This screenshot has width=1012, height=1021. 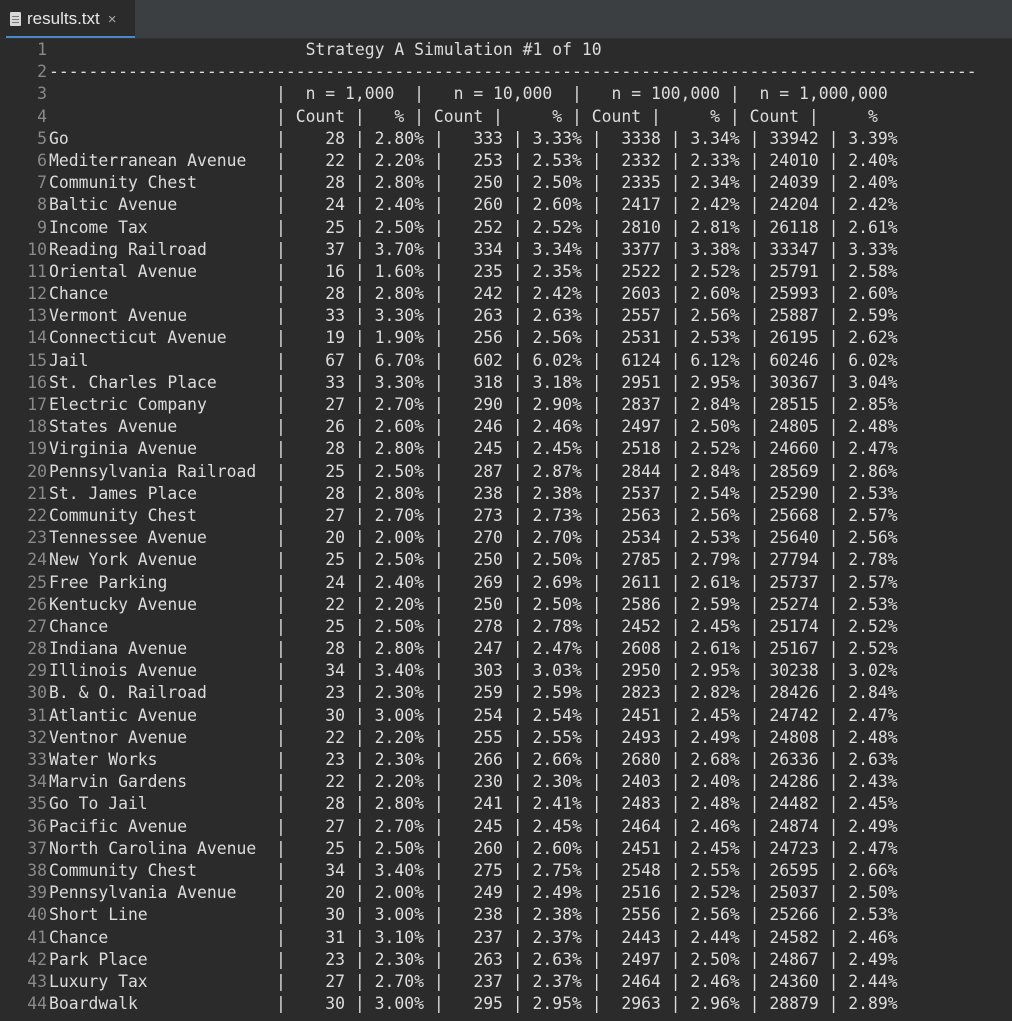 I want to click on line-number: 40, so click(x=37, y=915).